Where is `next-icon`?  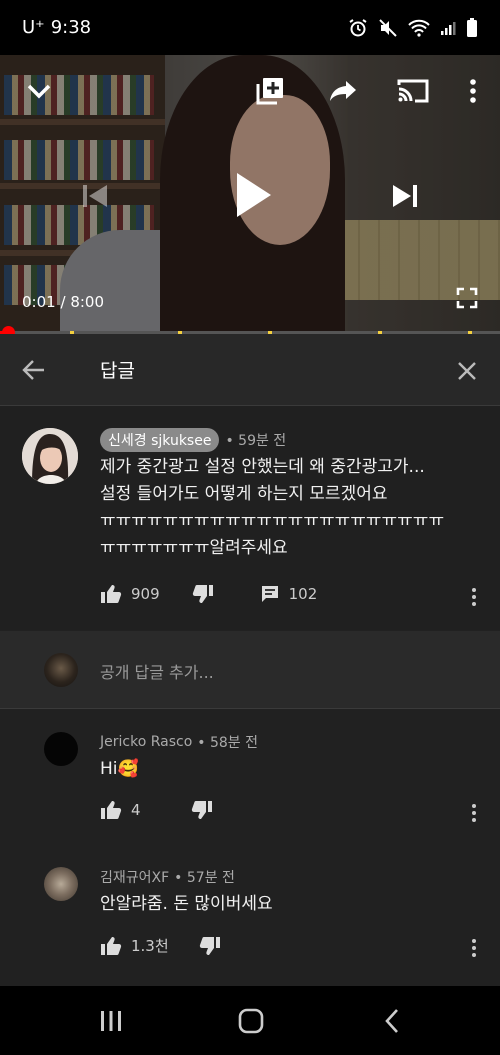 next-icon is located at coordinates (405, 196).